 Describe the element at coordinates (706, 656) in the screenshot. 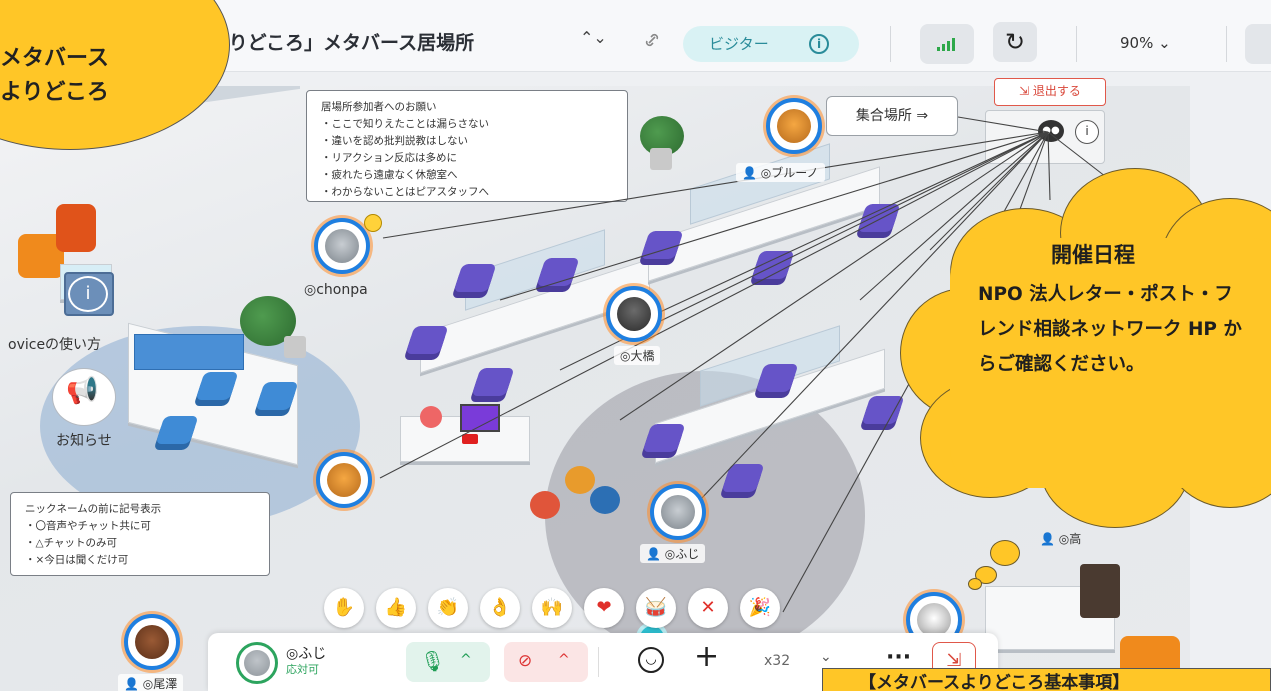

I see `add-button: +` at that location.